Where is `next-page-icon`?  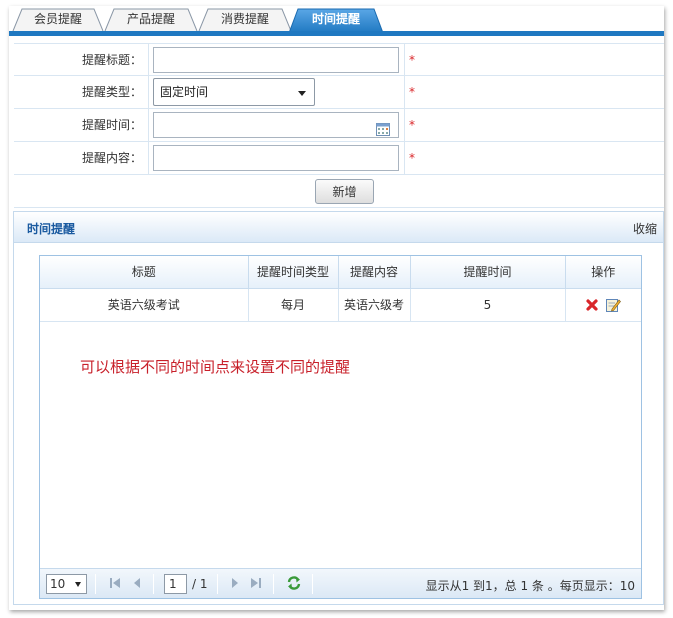 next-page-icon is located at coordinates (235, 583).